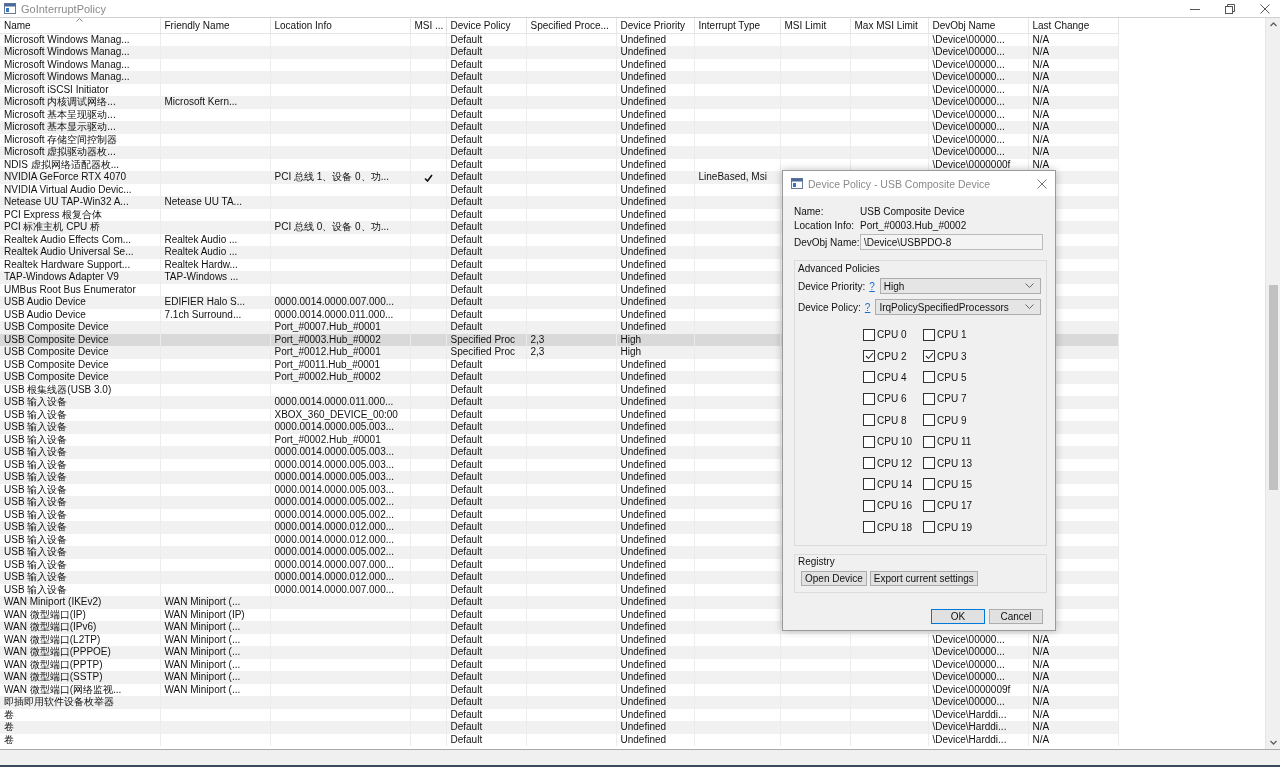 The width and height of the screenshot is (1280, 767). I want to click on column-header: Device Policy, so click(486, 26).